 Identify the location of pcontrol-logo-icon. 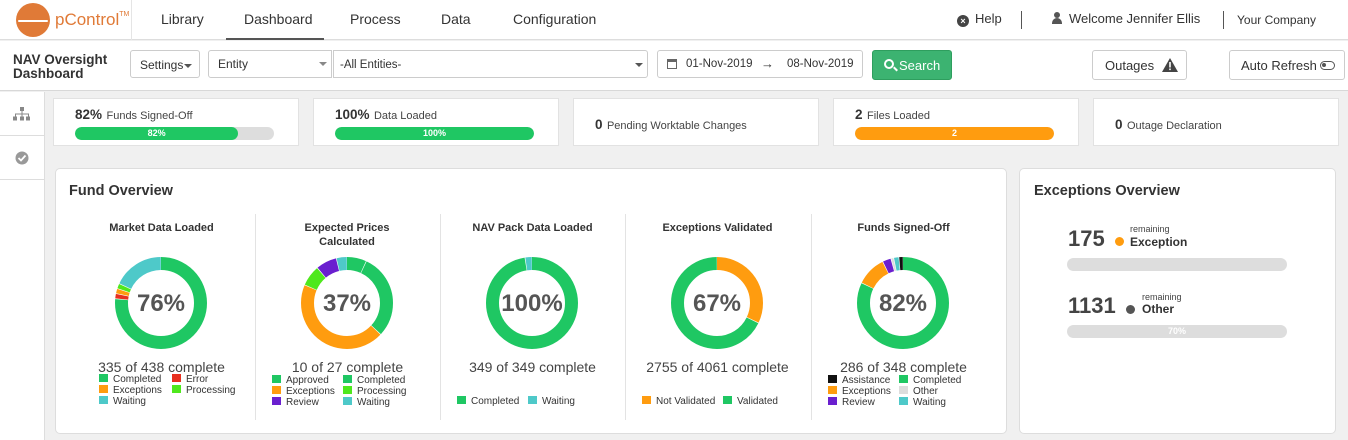
(33, 20).